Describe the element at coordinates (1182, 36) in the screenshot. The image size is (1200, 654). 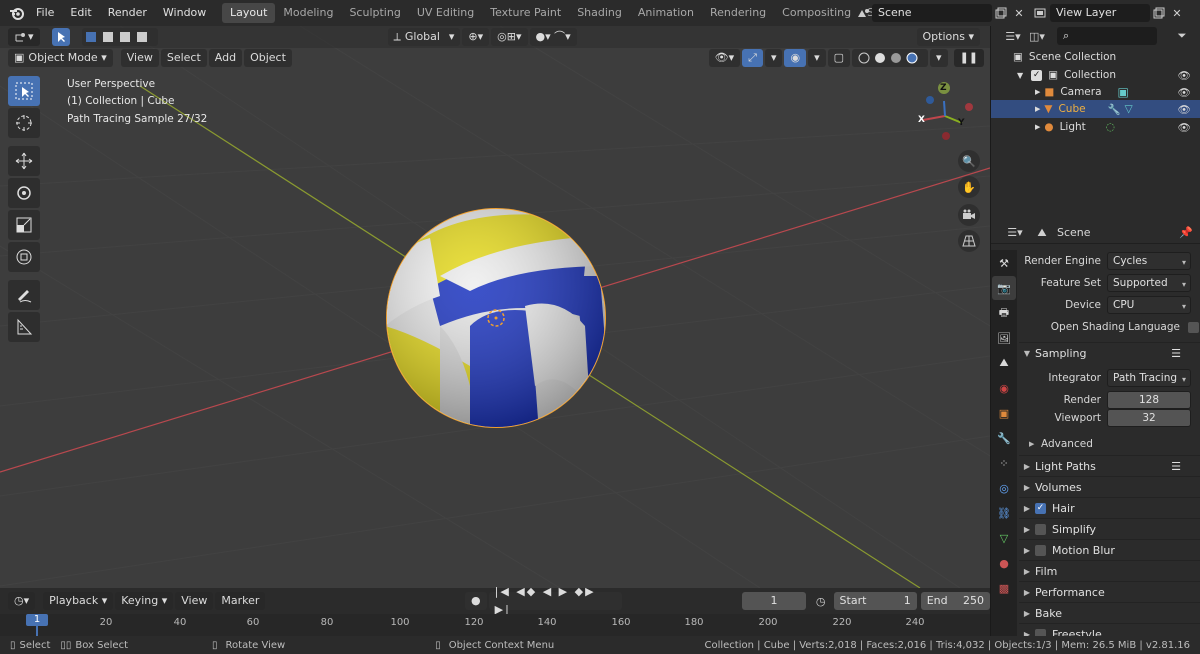
I see `filter-icon: ⏷` at that location.